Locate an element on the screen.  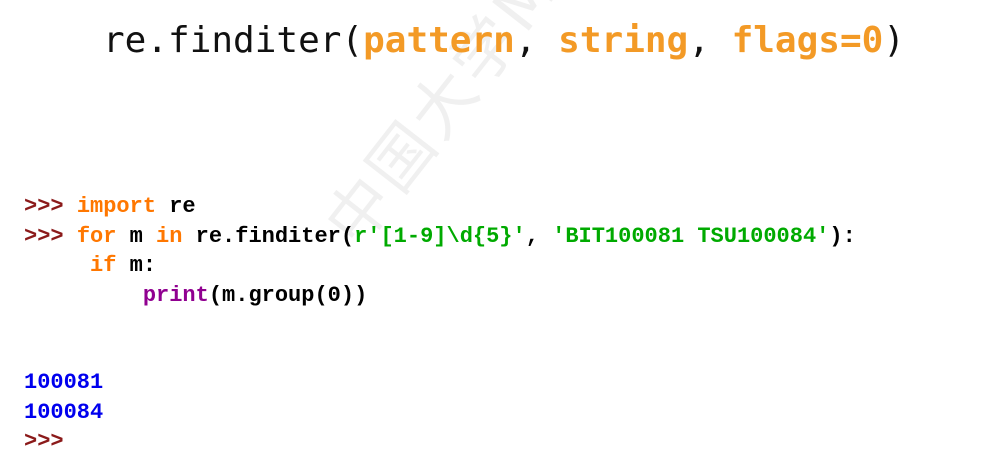
call-end: ): is located at coordinates (842, 236).